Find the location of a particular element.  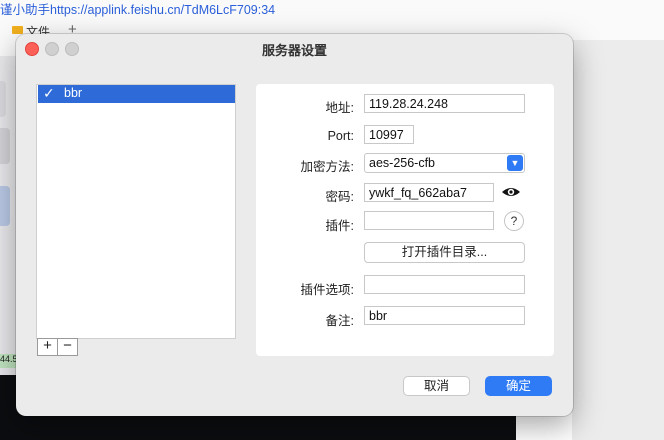

ok-button: 确定 is located at coordinates (518, 386).